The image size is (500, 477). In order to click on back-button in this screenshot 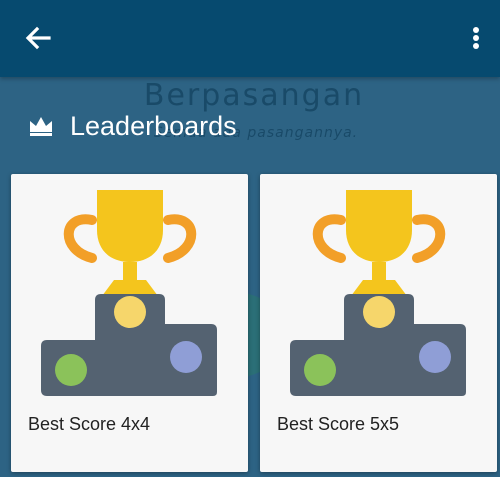, I will do `click(38, 38)`.